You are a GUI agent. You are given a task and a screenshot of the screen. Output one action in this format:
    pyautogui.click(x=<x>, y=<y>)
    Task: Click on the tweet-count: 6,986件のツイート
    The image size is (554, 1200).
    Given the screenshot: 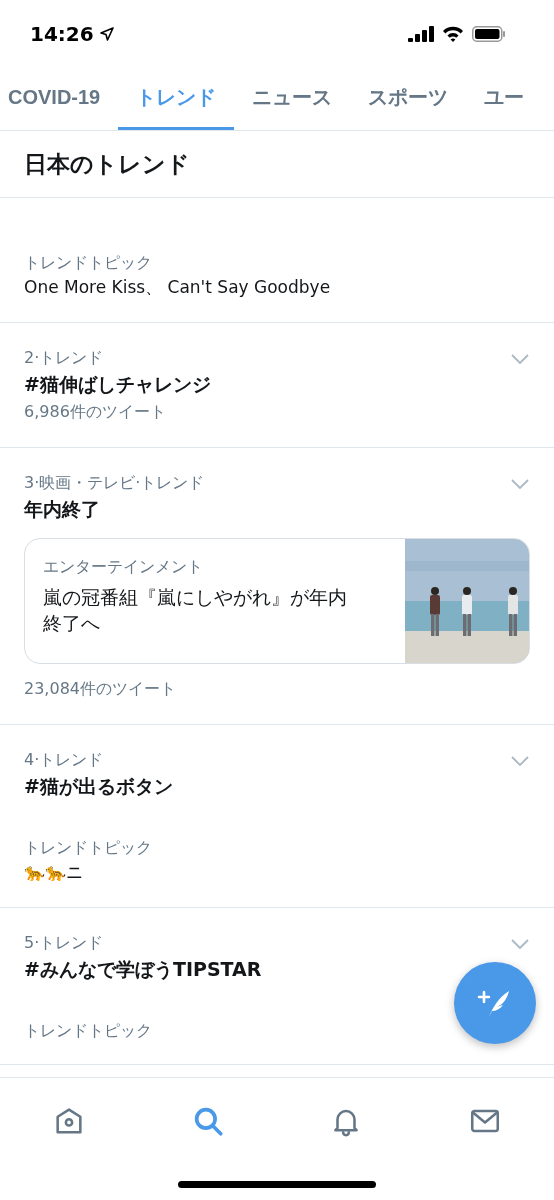 What is the action you would take?
    pyautogui.click(x=95, y=412)
    